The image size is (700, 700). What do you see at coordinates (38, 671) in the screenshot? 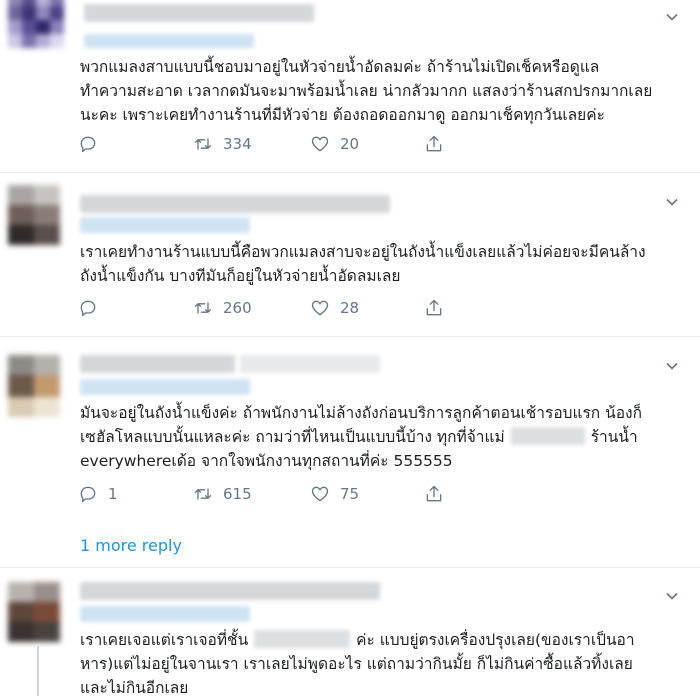
I see `thread-line` at bounding box center [38, 671].